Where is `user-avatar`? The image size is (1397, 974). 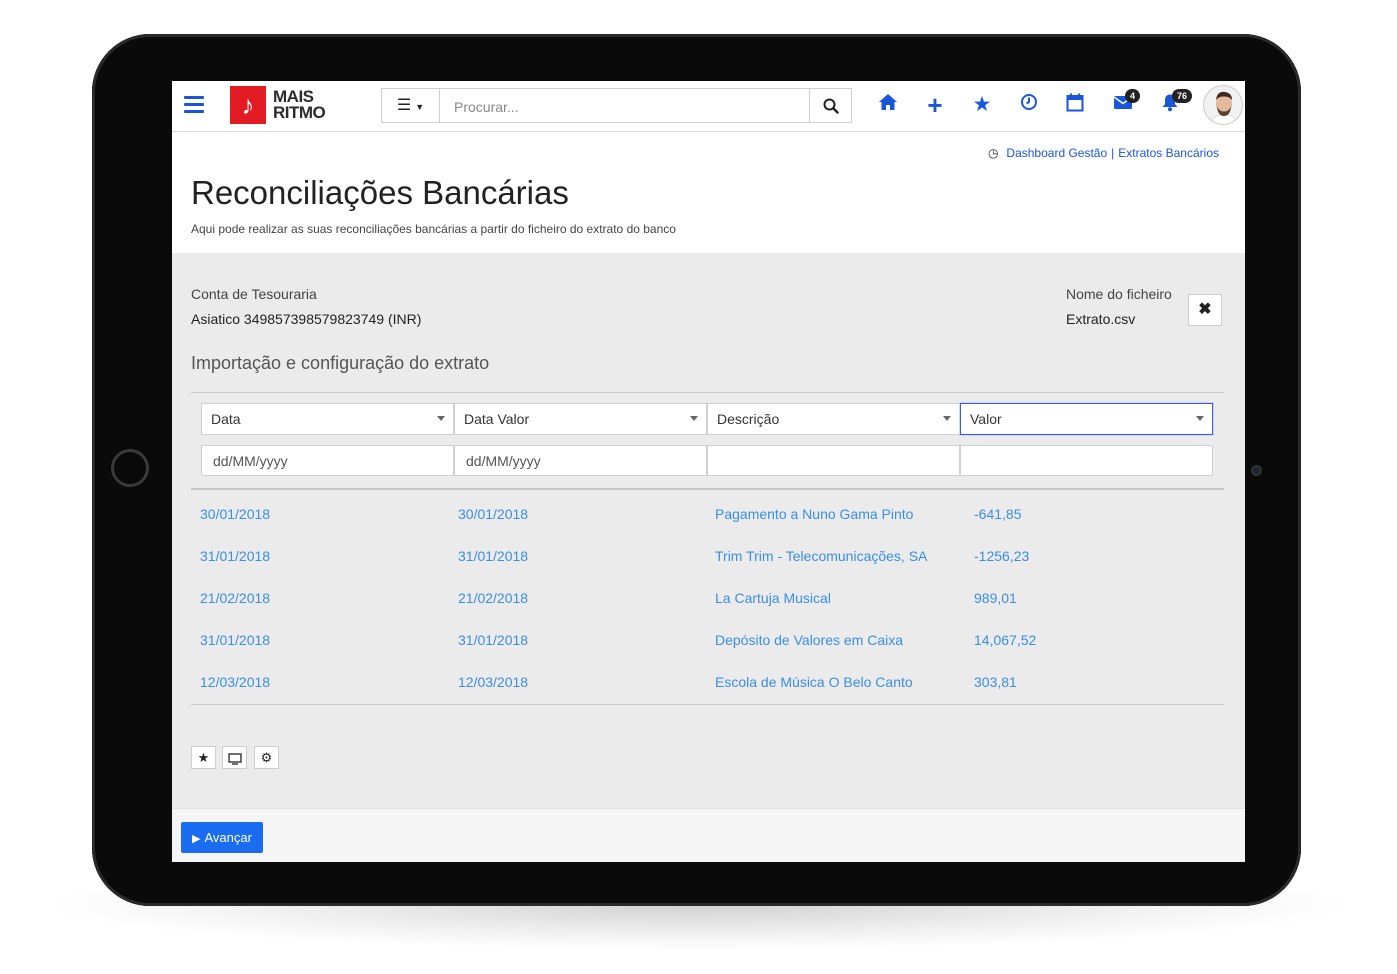
user-avatar is located at coordinates (1223, 105).